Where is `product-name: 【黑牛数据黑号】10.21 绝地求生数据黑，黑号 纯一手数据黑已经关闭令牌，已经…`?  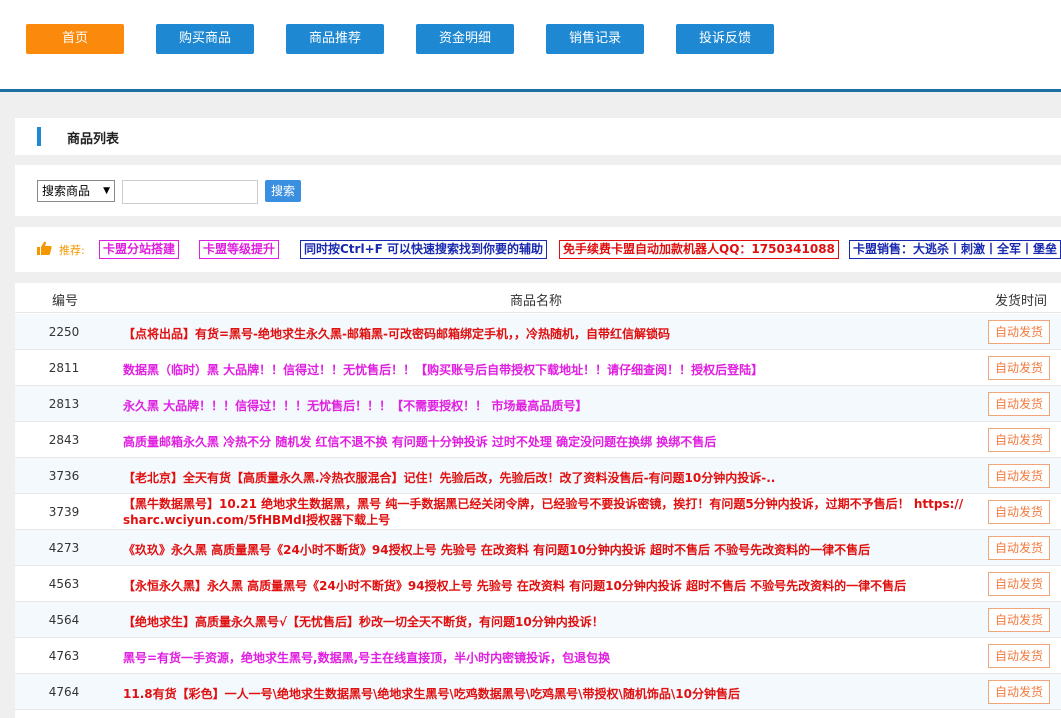
product-name: 【黑牛数据黑号】10.21 绝地求生数据黑，黑号 纯一手数据黑已经关闭令牌，已经… is located at coordinates (546, 512).